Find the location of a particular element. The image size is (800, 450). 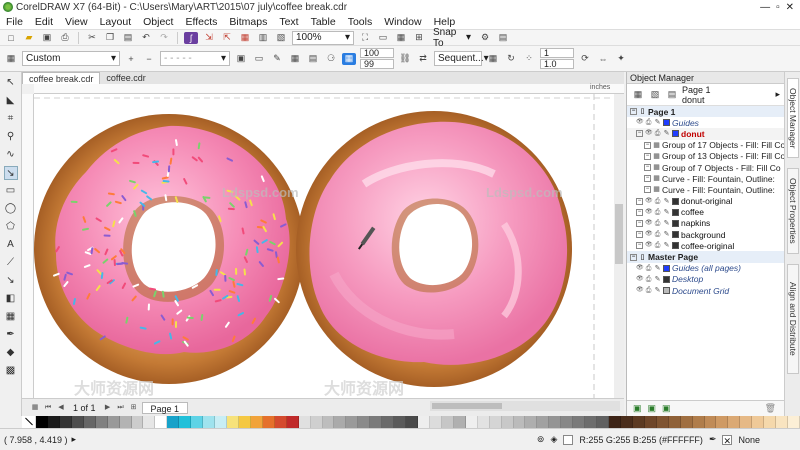

outline-value-1: 1 is located at coordinates (557, 53).